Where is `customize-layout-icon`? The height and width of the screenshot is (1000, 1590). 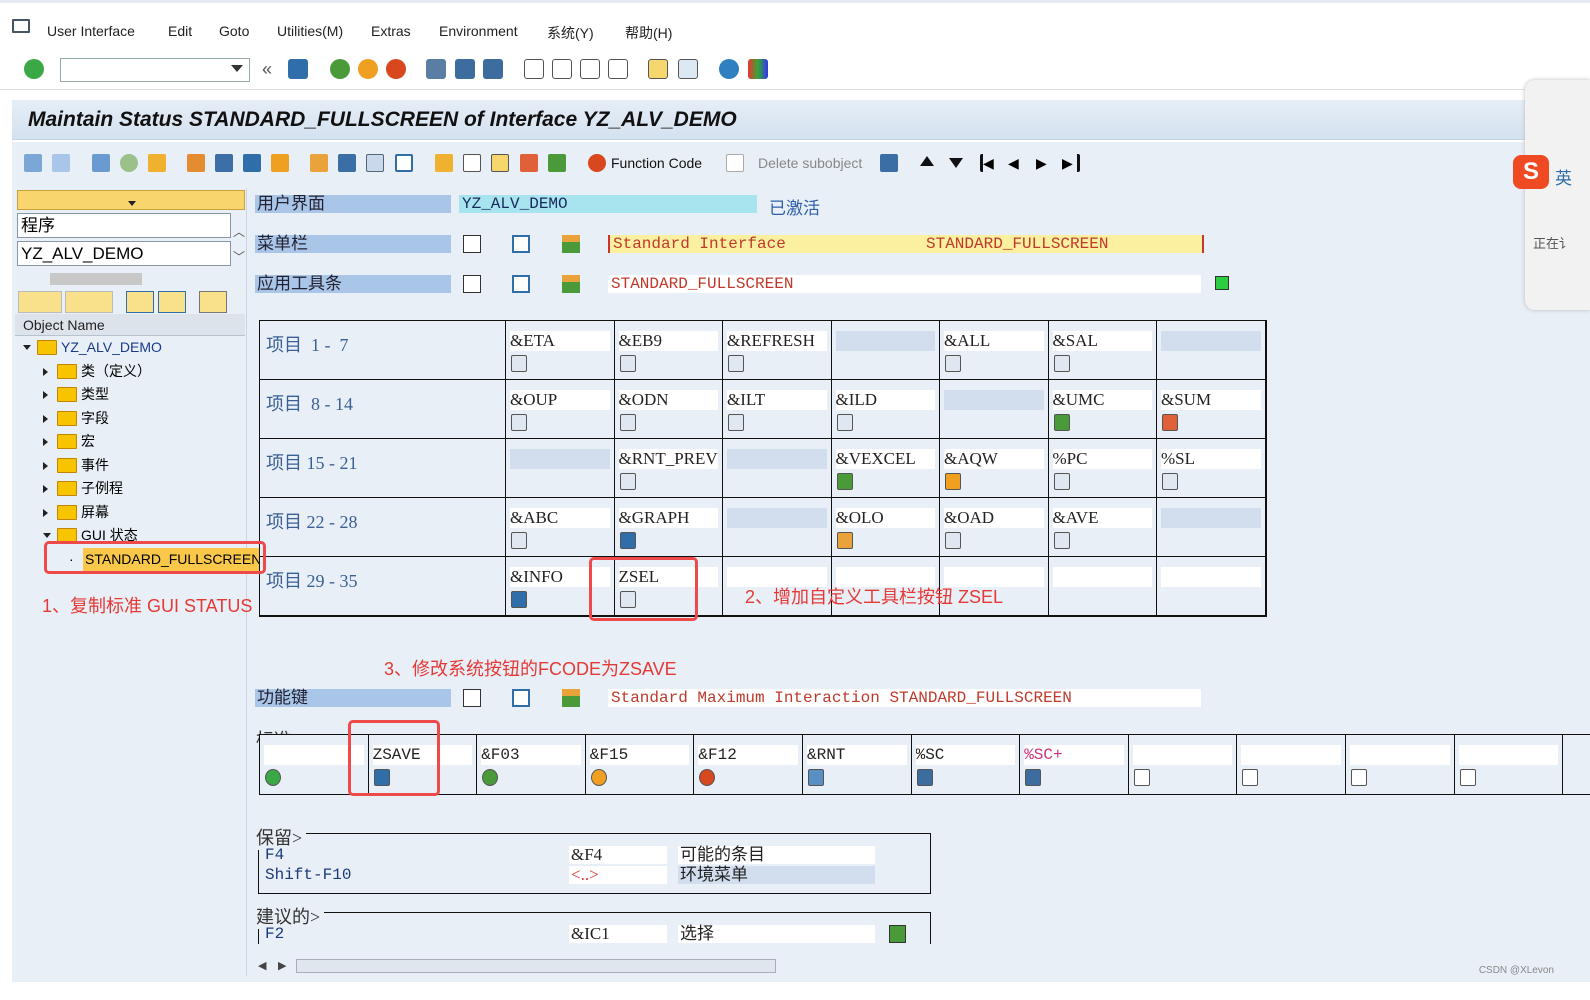
customize-layout-icon is located at coordinates (758, 69).